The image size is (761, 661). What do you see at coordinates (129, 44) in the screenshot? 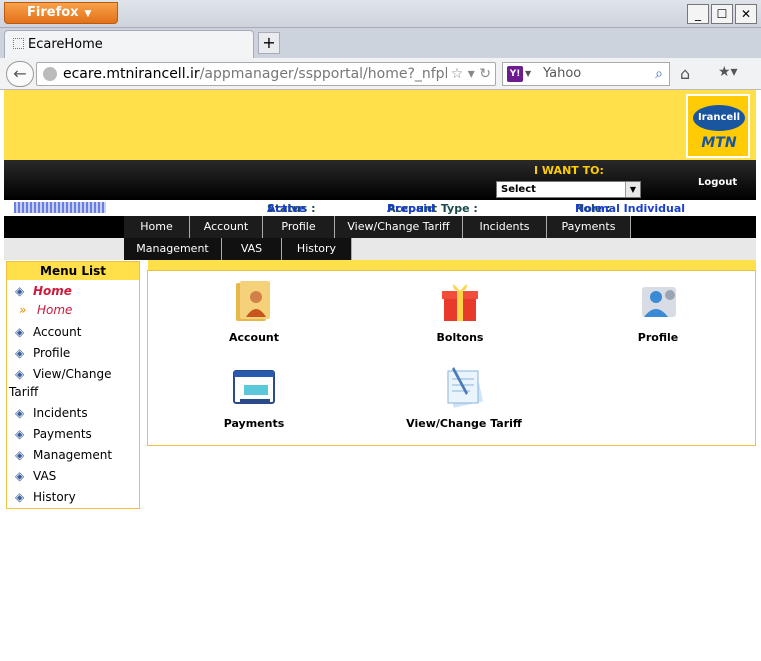
I see `browser-tab: EcareHome` at bounding box center [129, 44].